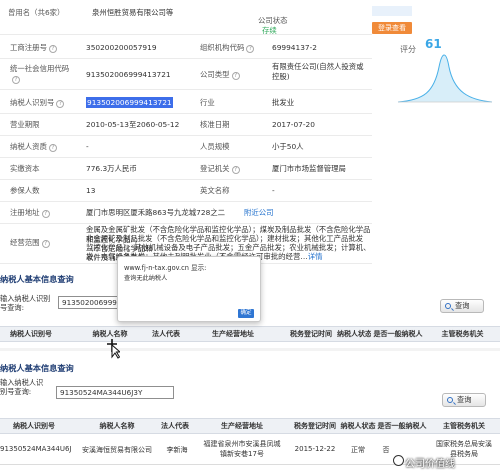 The width and height of the screenshot is (500, 476). I want to click on address-value: 厦门市思明区厦禾路863号九龙城728之二, so click(156, 212).